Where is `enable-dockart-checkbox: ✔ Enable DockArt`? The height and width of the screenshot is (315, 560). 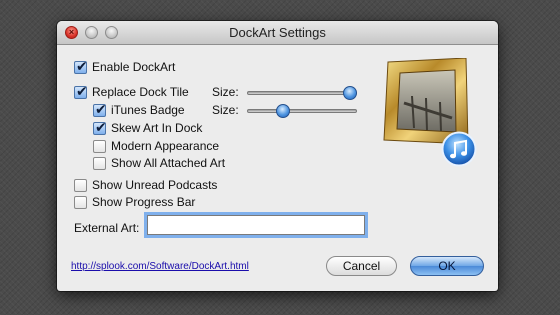
enable-dockart-checkbox: ✔ Enable DockArt is located at coordinates (125, 66).